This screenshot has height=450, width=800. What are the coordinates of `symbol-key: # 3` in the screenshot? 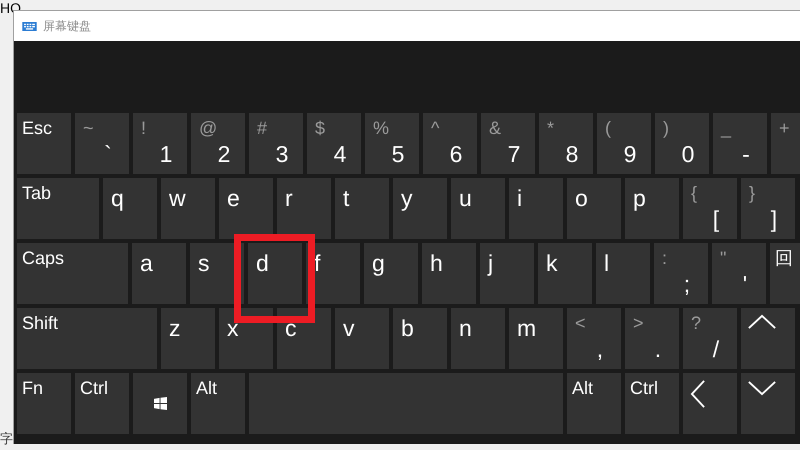 It's located at (276, 143).